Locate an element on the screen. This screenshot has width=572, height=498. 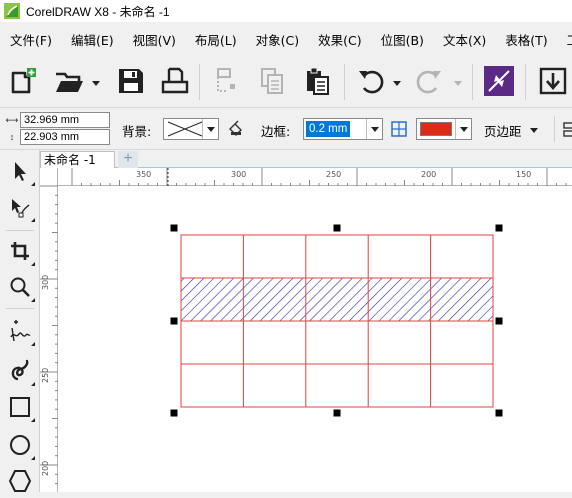
undo-button is located at coordinates (371, 81).